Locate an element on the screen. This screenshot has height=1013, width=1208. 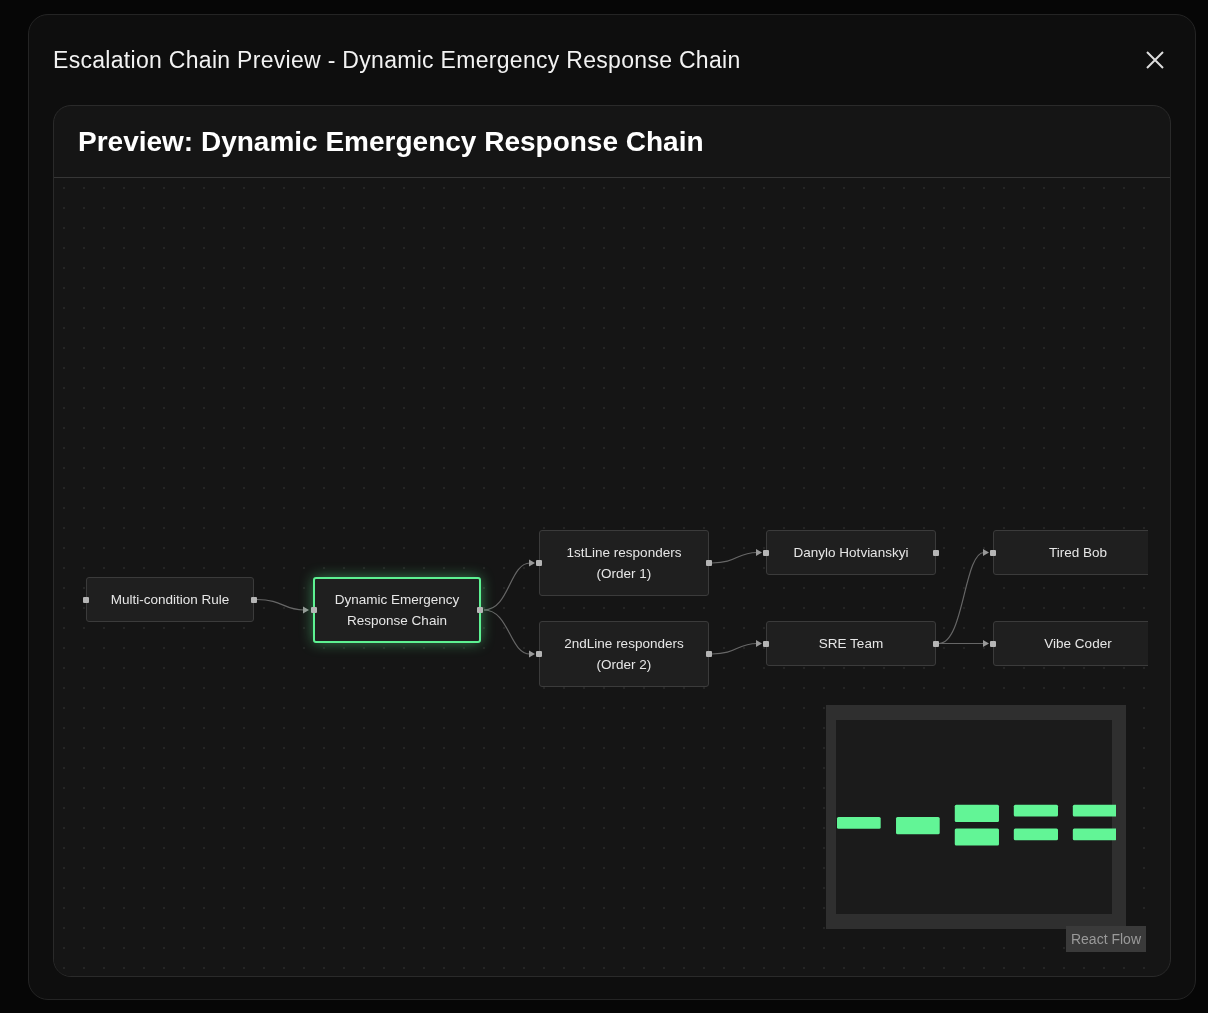
flow-node: Vibe Coder is located at coordinates (1070, 643).